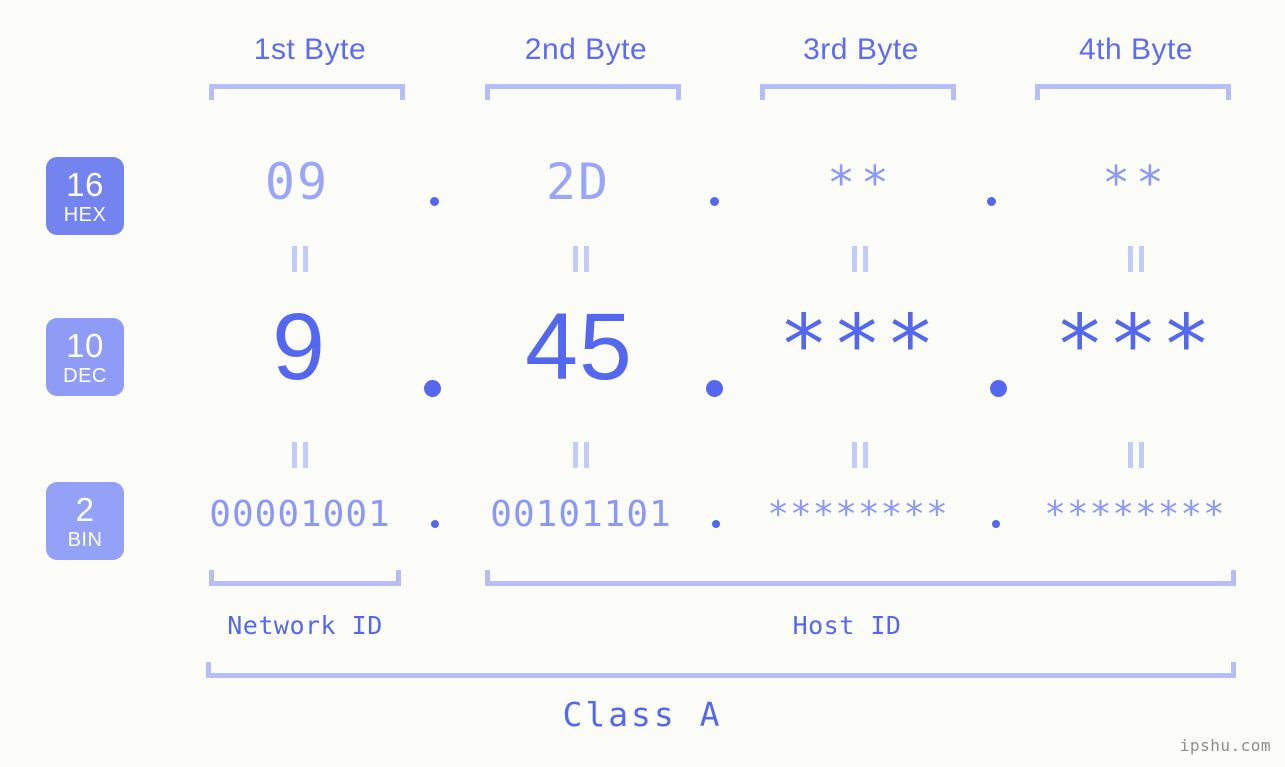  I want to click on hex-byte-4: **, so click(1136, 183).